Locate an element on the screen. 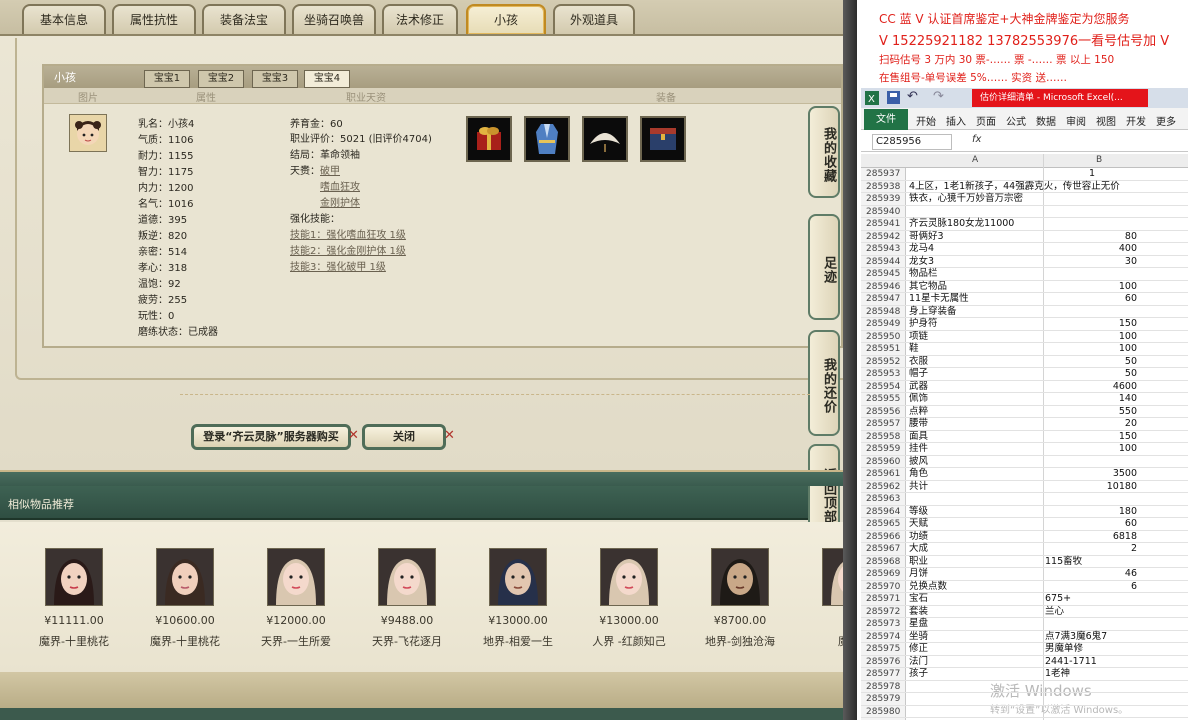 The height and width of the screenshot is (720, 1188). cell-a: 武器 is located at coordinates (918, 387).